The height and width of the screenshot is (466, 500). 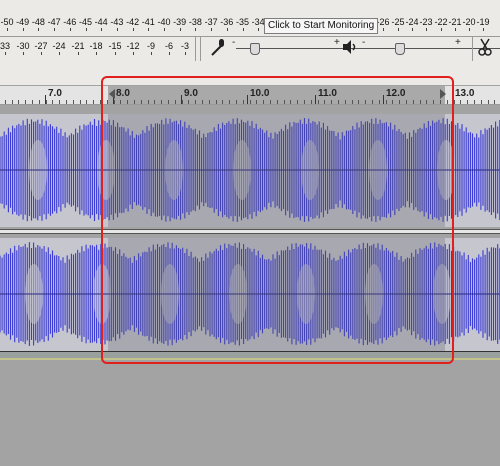 What do you see at coordinates (133, 46) in the screenshot?
I see `meter-tick-label: -12` at bounding box center [133, 46].